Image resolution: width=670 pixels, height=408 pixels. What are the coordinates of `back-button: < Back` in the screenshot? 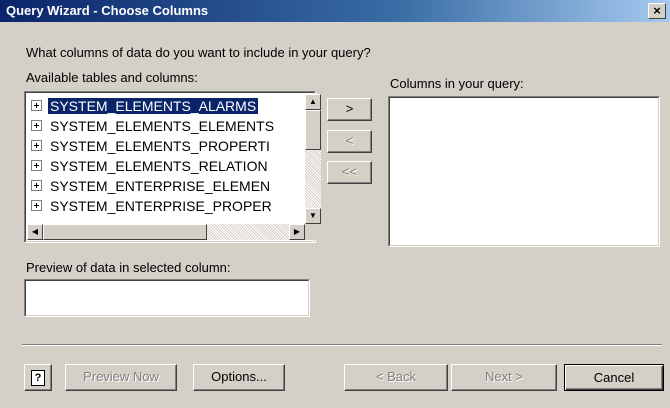 It's located at (396, 377).